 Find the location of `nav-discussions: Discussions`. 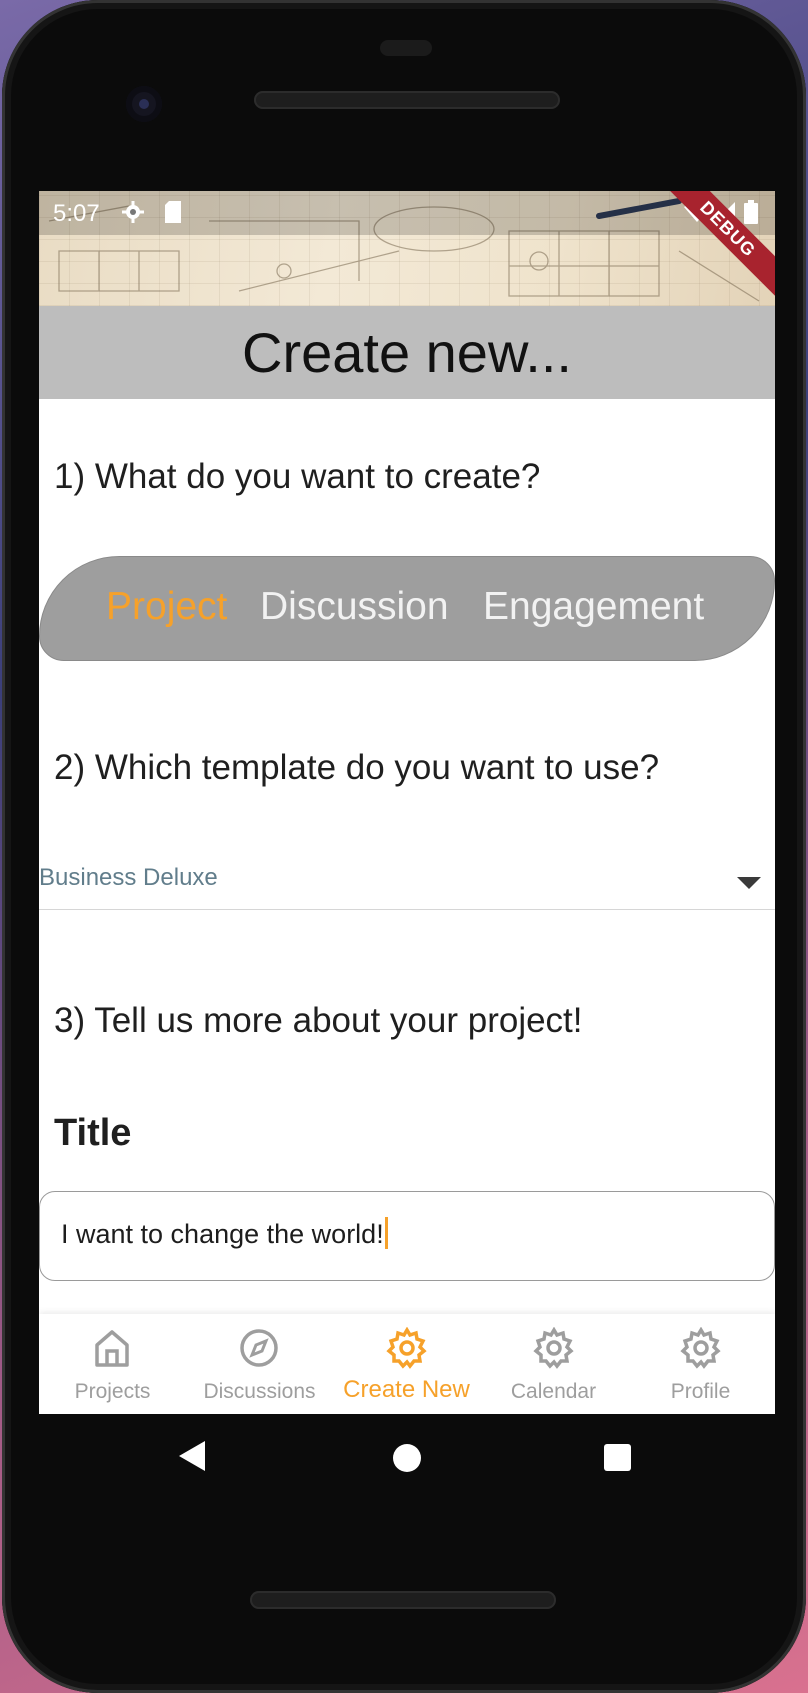

nav-discussions: Discussions is located at coordinates (259, 1364).